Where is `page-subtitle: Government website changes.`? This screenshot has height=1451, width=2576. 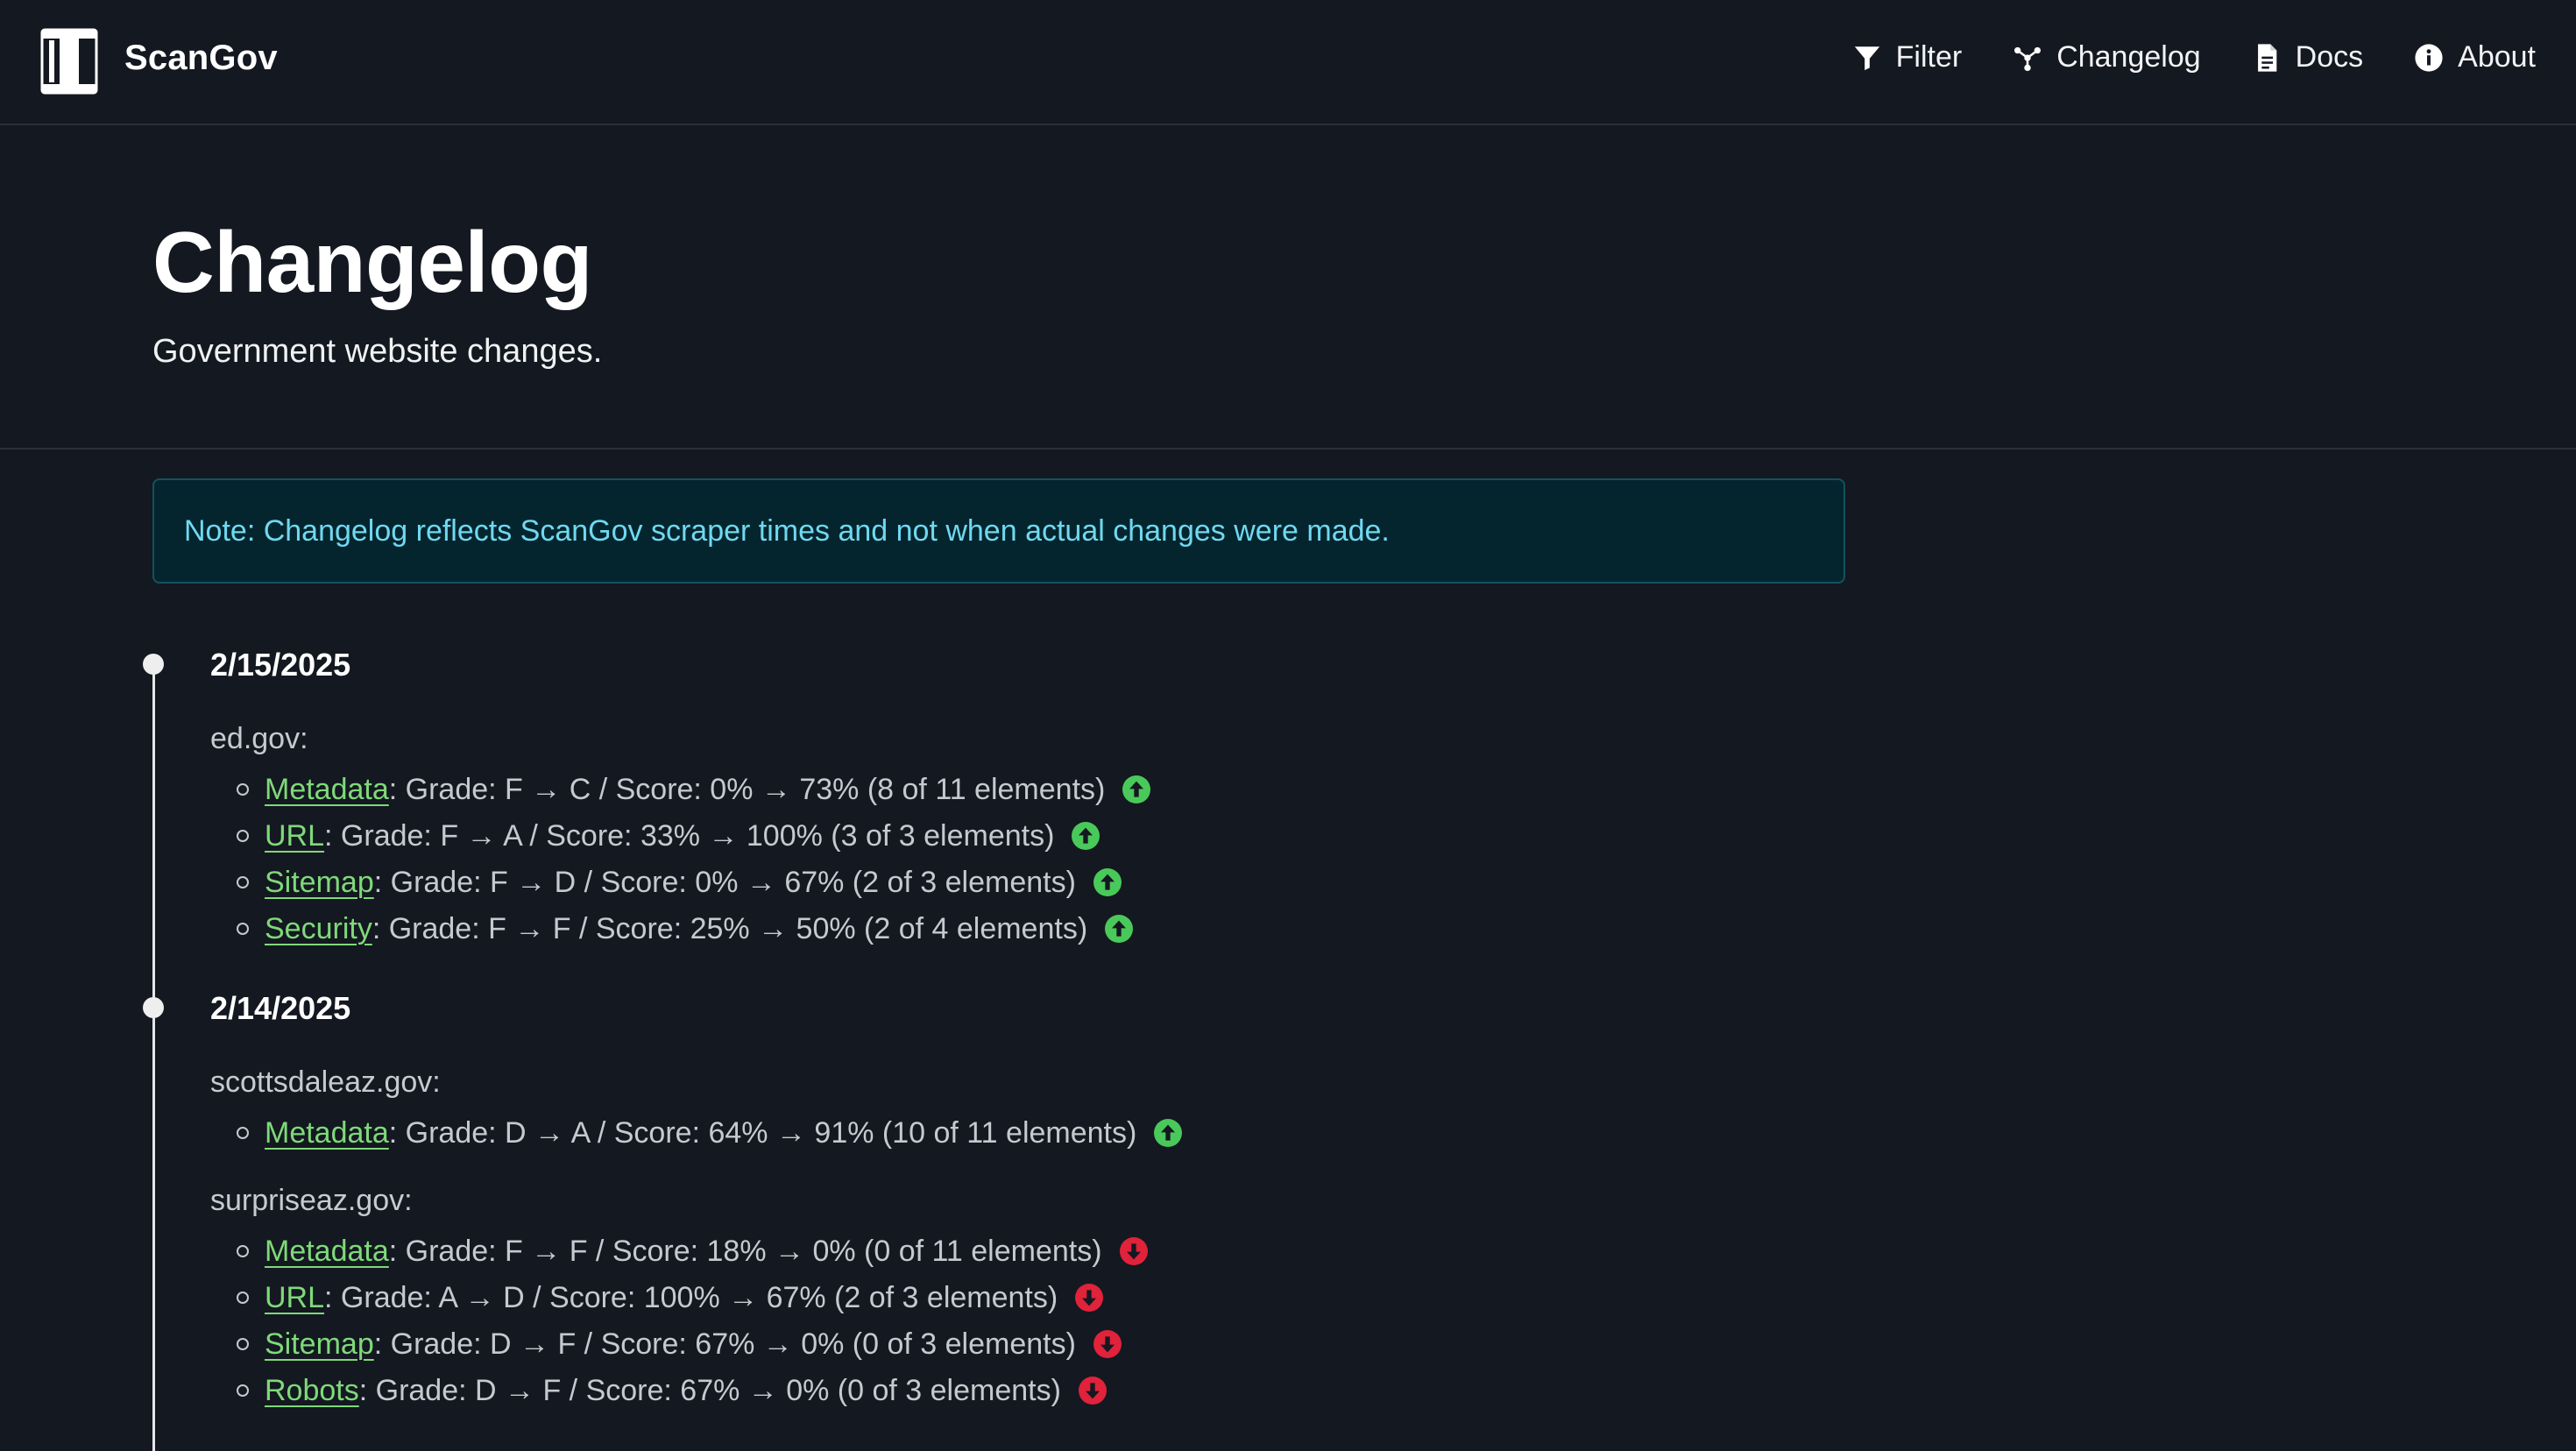 page-subtitle: Government website changes. is located at coordinates (377, 351).